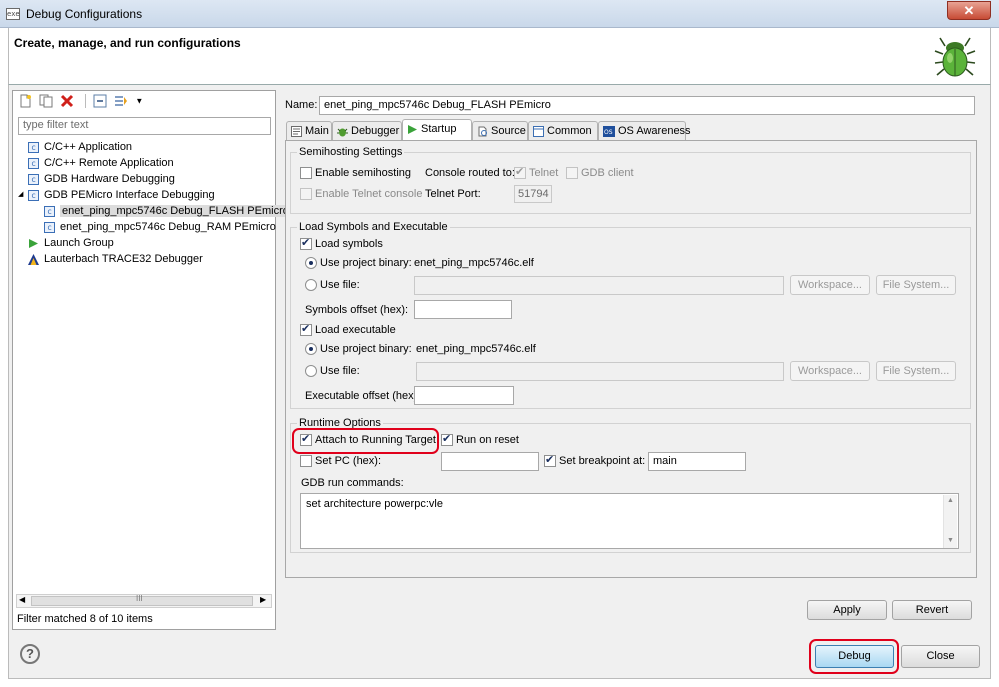 This screenshot has width=999, height=687. I want to click on revert-button: Revert, so click(932, 610).